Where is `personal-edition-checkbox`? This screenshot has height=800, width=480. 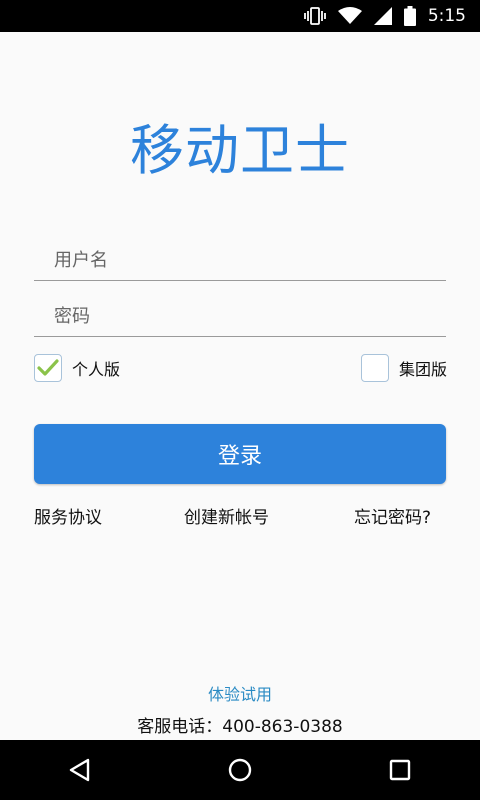
personal-edition-checkbox is located at coordinates (48, 368).